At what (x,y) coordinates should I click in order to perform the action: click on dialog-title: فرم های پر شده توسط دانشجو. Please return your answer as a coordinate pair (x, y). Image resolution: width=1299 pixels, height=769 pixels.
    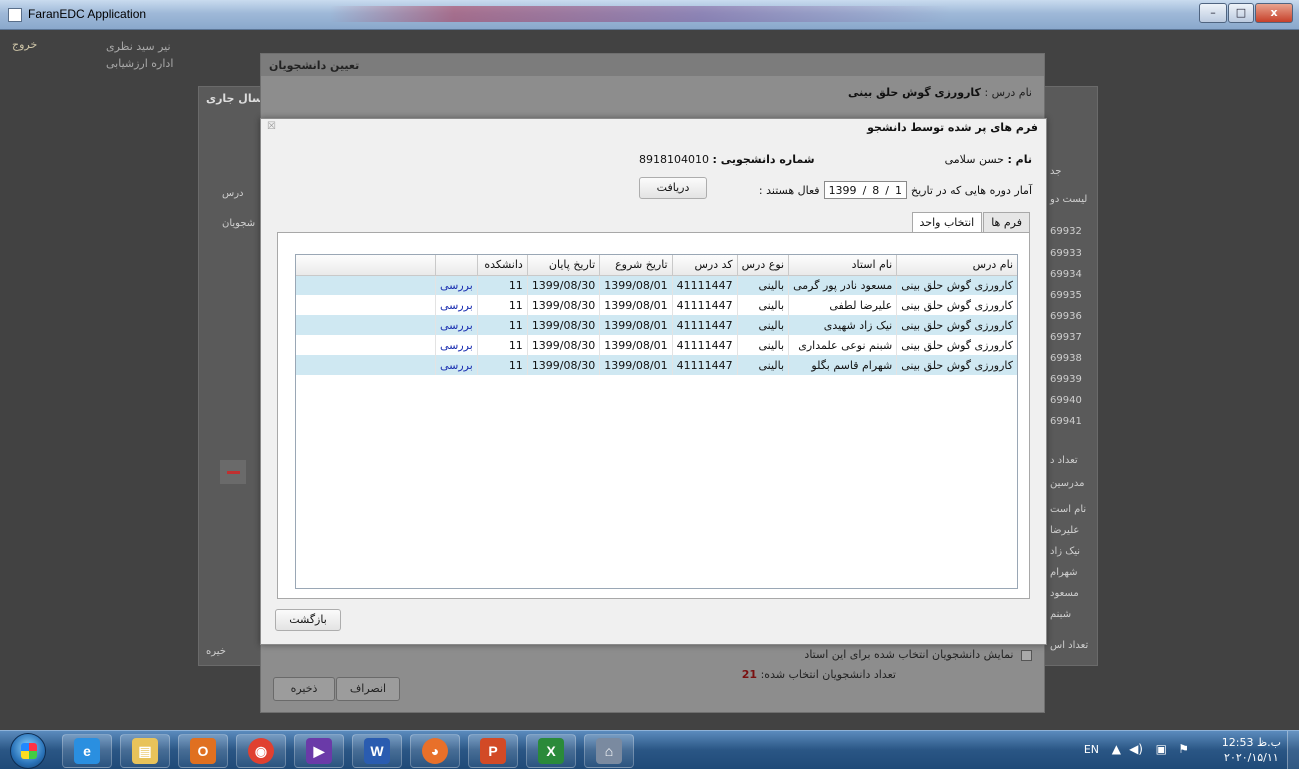
    Looking at the image, I should click on (952, 127).